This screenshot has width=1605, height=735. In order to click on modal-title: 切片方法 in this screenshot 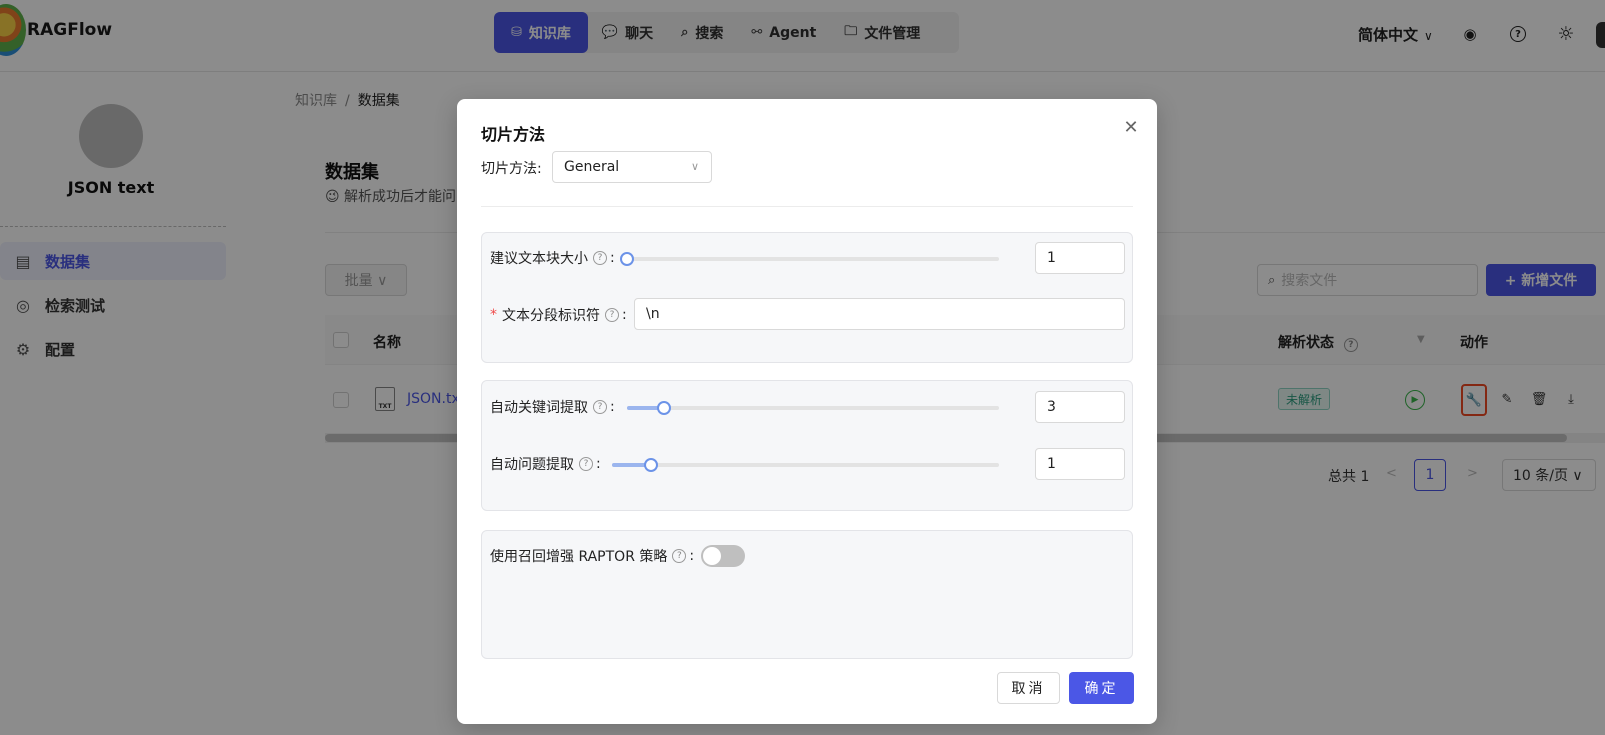, I will do `click(513, 134)`.